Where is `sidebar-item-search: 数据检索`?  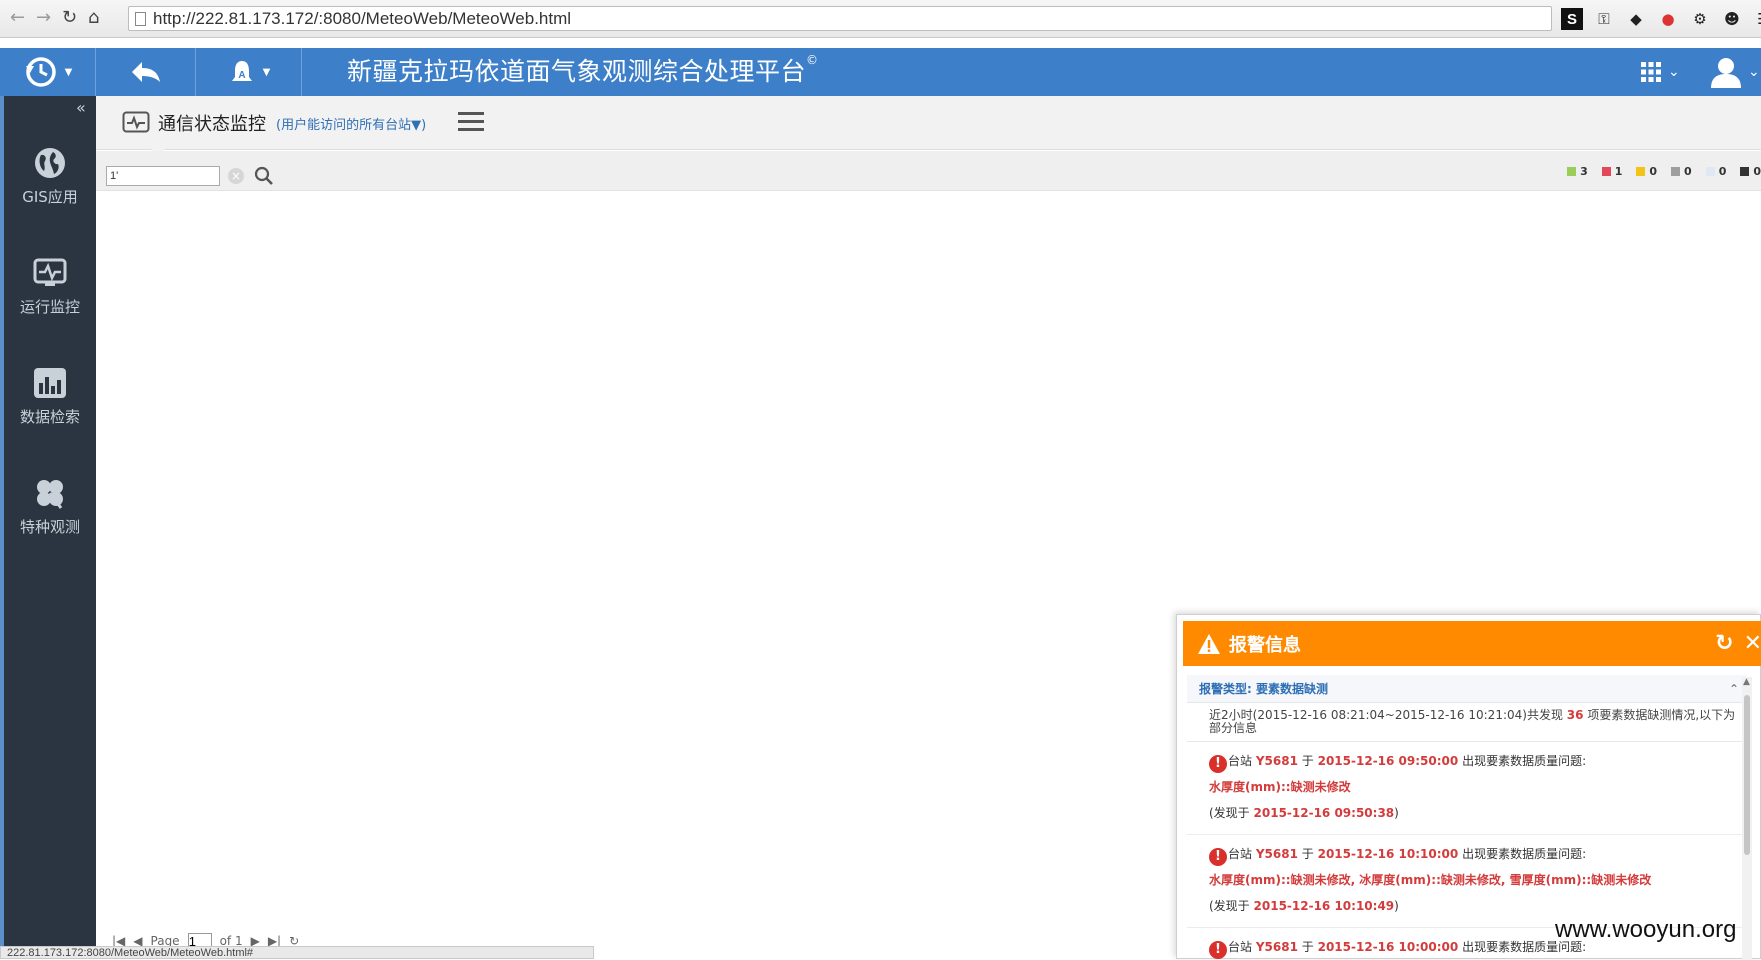
sidebar-item-search: 数据检索 is located at coordinates (50, 396).